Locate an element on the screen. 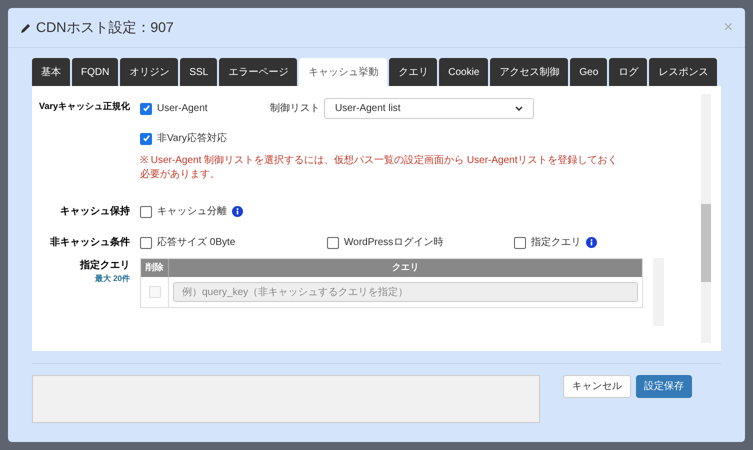 This screenshot has height=450, width=753. select-field: User-Agent list is located at coordinates (429, 108).